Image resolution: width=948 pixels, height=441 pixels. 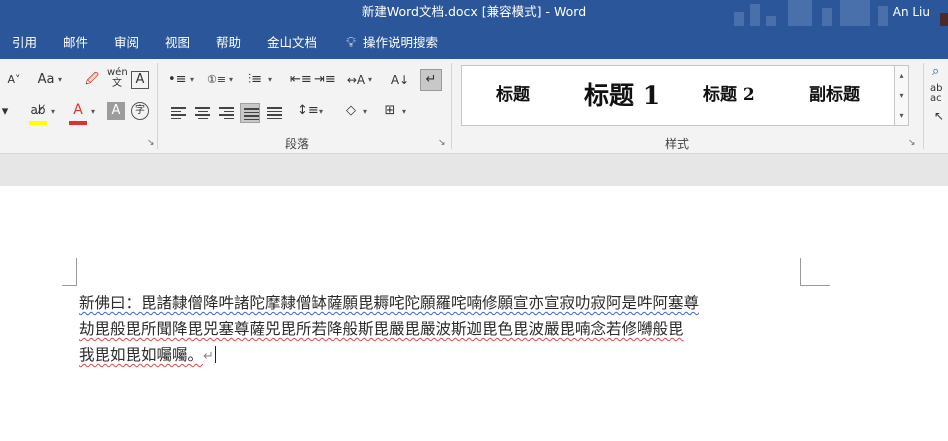 What do you see at coordinates (622, 95) in the screenshot?
I see `style-heading-1: 标题 1` at bounding box center [622, 95].